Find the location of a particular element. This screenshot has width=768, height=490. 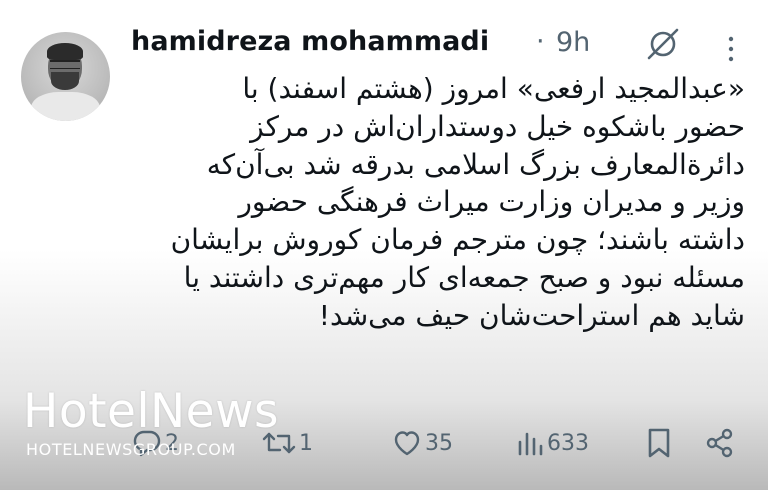

share-icon is located at coordinates (719, 443).